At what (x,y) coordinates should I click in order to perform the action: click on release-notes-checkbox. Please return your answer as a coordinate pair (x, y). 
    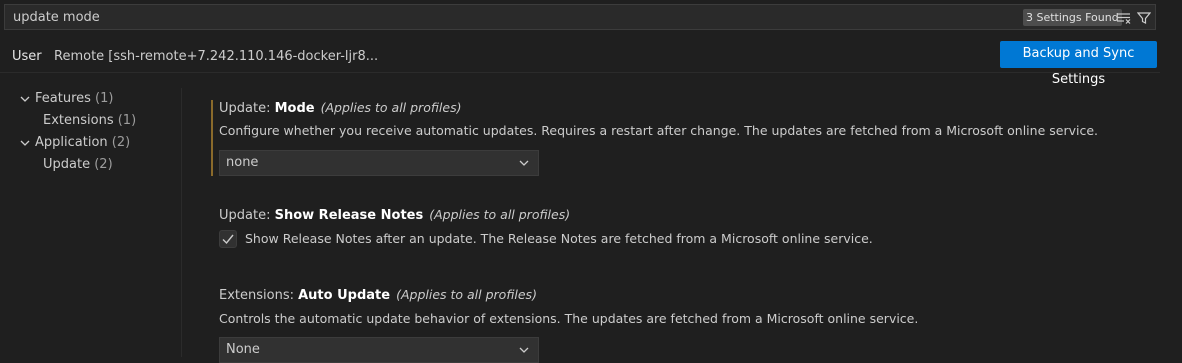
    Looking at the image, I should click on (228, 239).